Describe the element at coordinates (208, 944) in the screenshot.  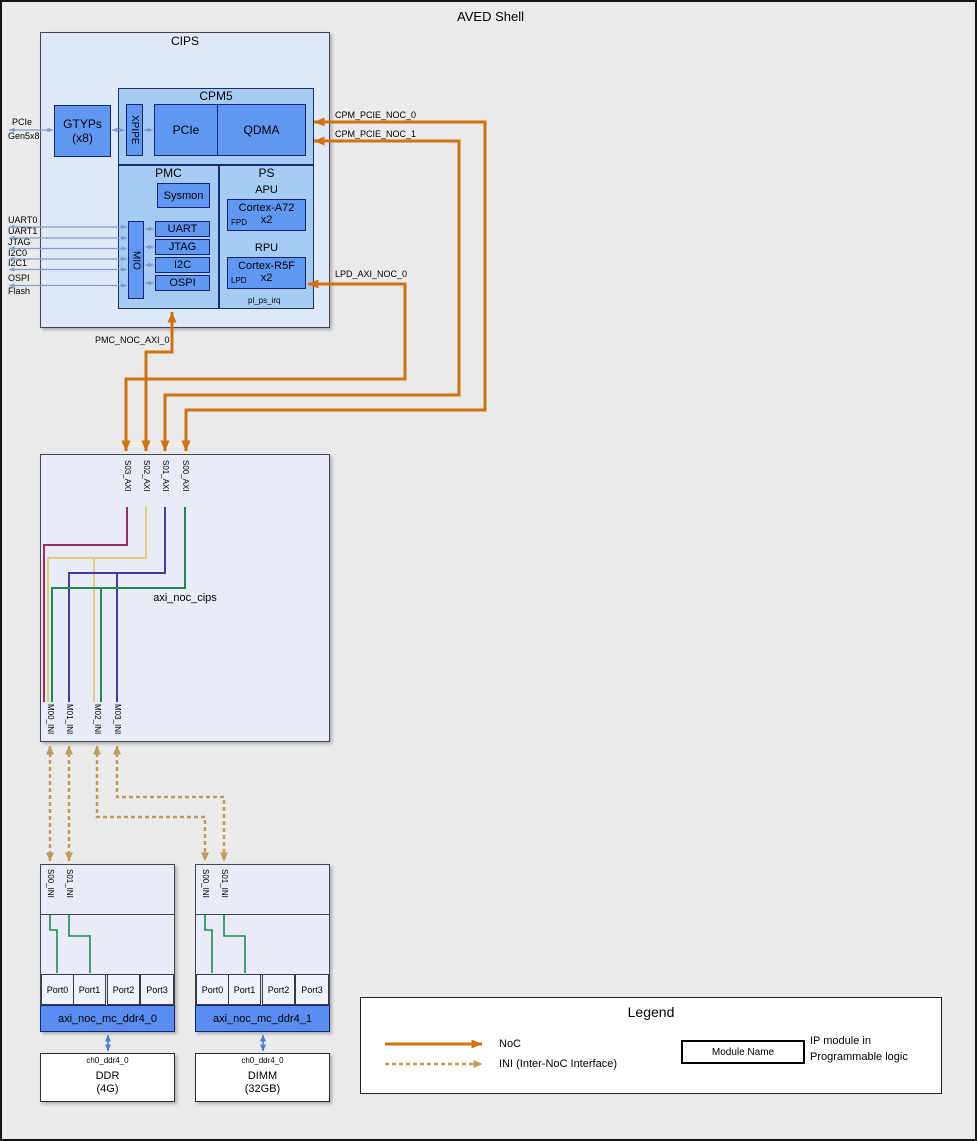
I see `mc1-net-s00-port0` at that location.